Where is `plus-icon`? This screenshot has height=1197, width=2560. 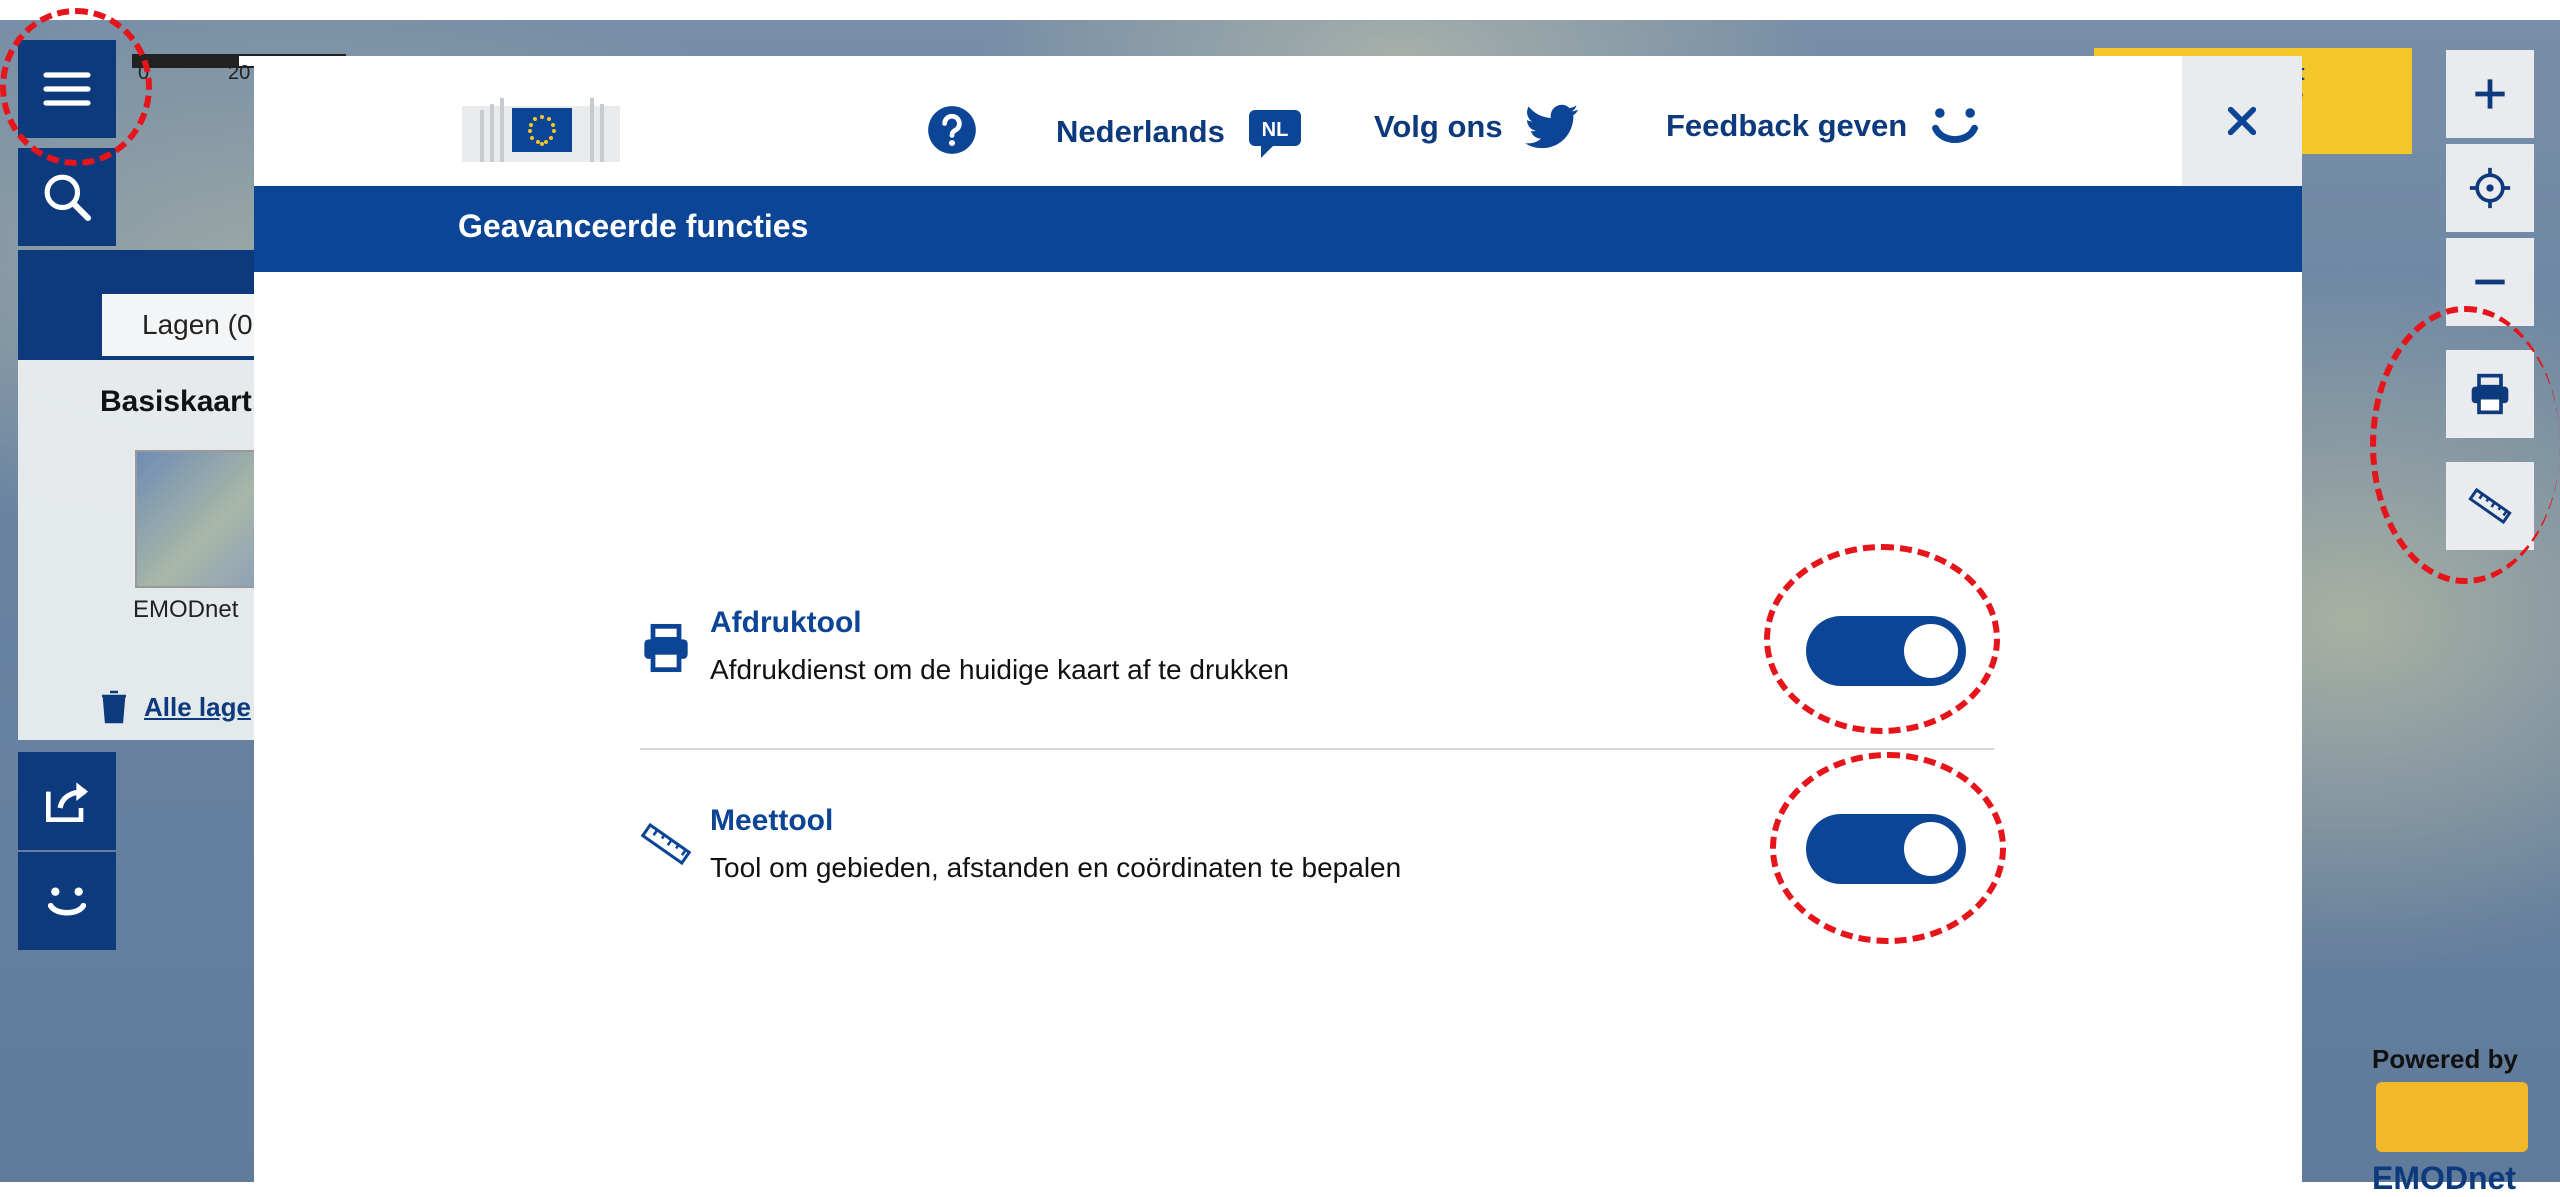
plus-icon is located at coordinates (2490, 94).